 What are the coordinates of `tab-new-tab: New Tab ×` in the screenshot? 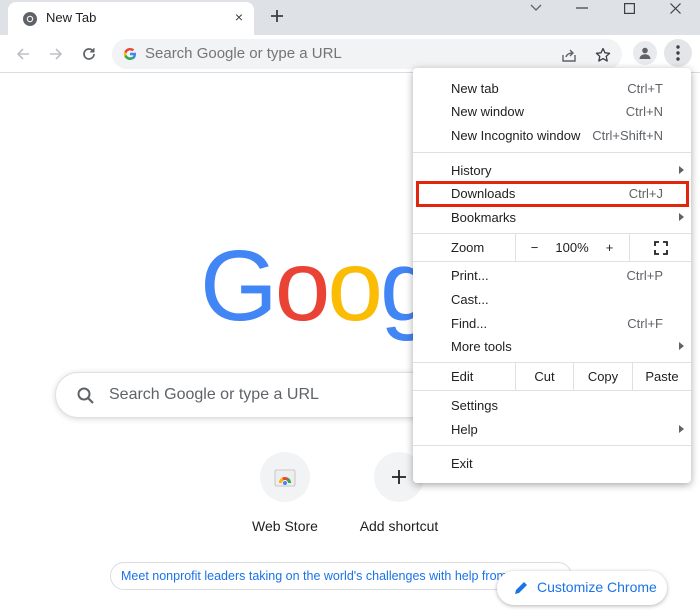 It's located at (131, 18).